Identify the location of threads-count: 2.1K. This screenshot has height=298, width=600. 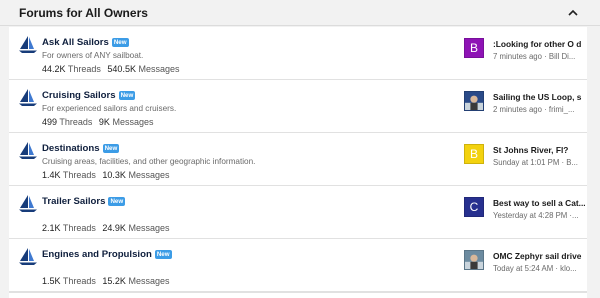
(51, 228).